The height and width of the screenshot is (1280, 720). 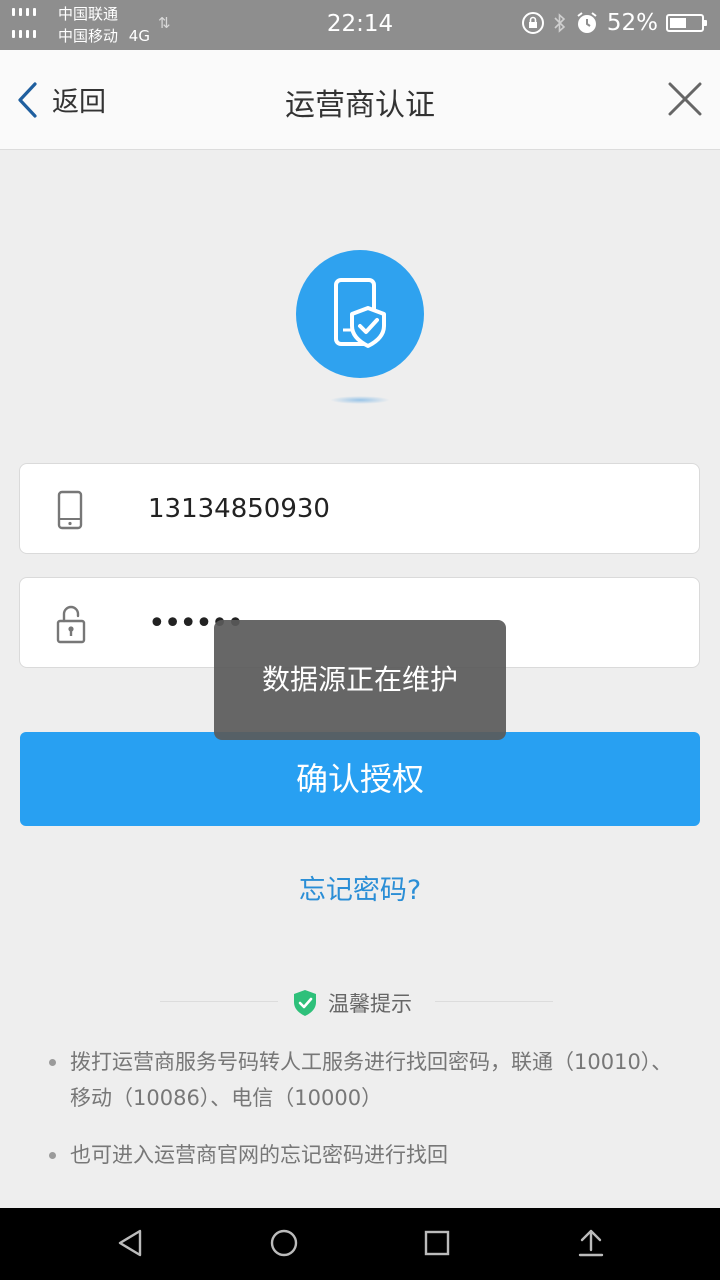 What do you see at coordinates (305, 1003) in the screenshot?
I see `shield-check-icon` at bounding box center [305, 1003].